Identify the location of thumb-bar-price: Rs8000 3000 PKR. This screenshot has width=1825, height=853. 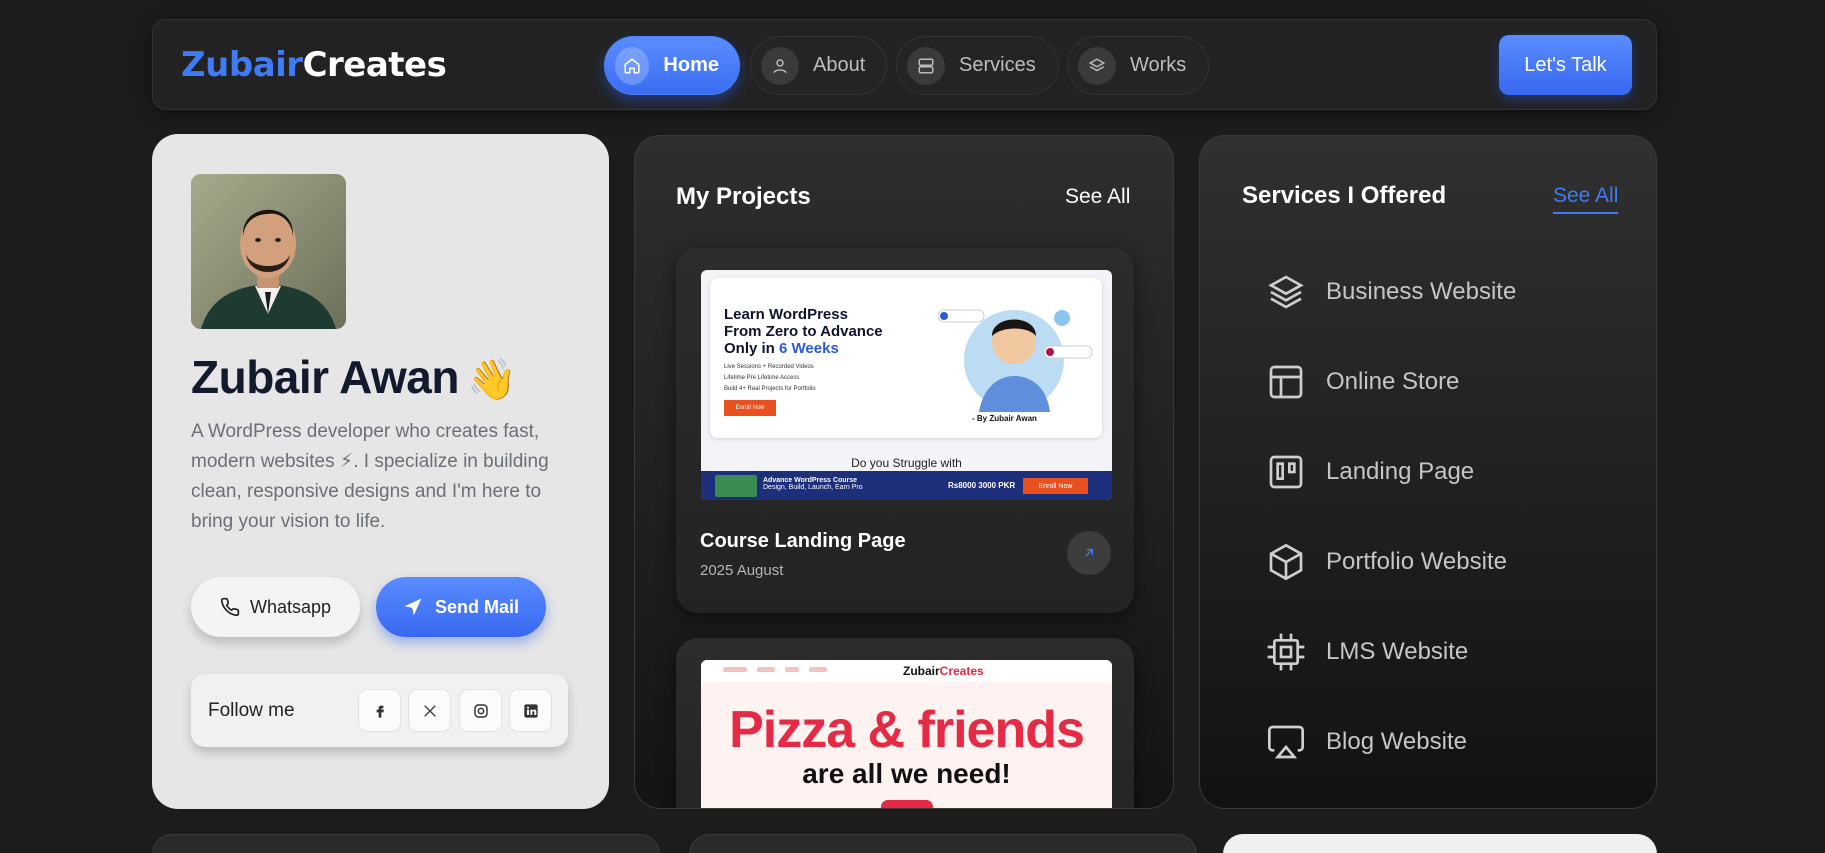
(982, 485).